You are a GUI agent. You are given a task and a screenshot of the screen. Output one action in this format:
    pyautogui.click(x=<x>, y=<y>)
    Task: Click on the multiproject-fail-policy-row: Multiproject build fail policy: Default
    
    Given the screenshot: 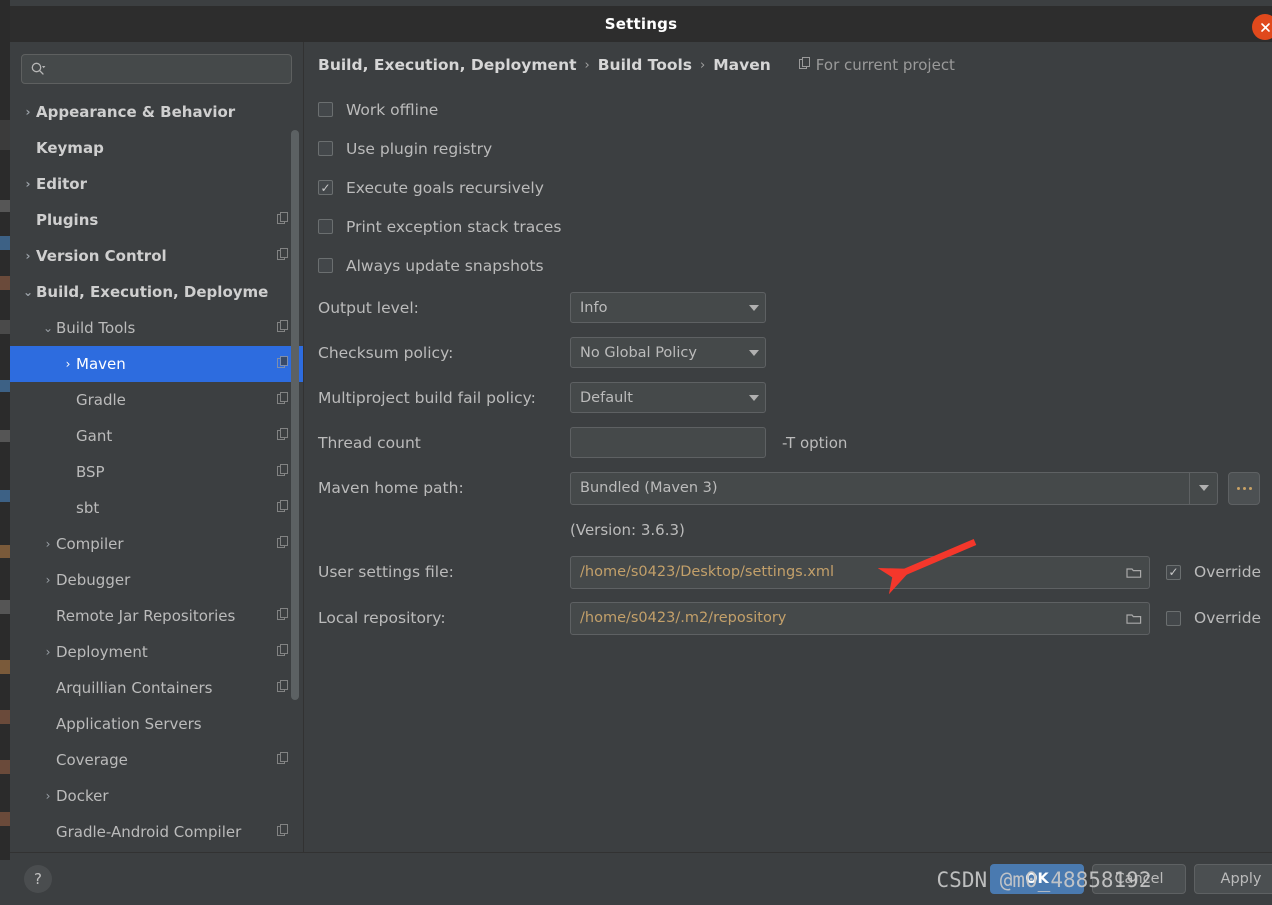 What is the action you would take?
    pyautogui.click(x=795, y=397)
    